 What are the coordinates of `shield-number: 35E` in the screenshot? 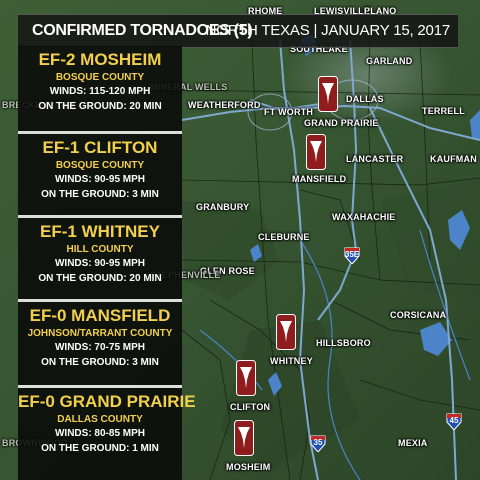 It's located at (352, 254).